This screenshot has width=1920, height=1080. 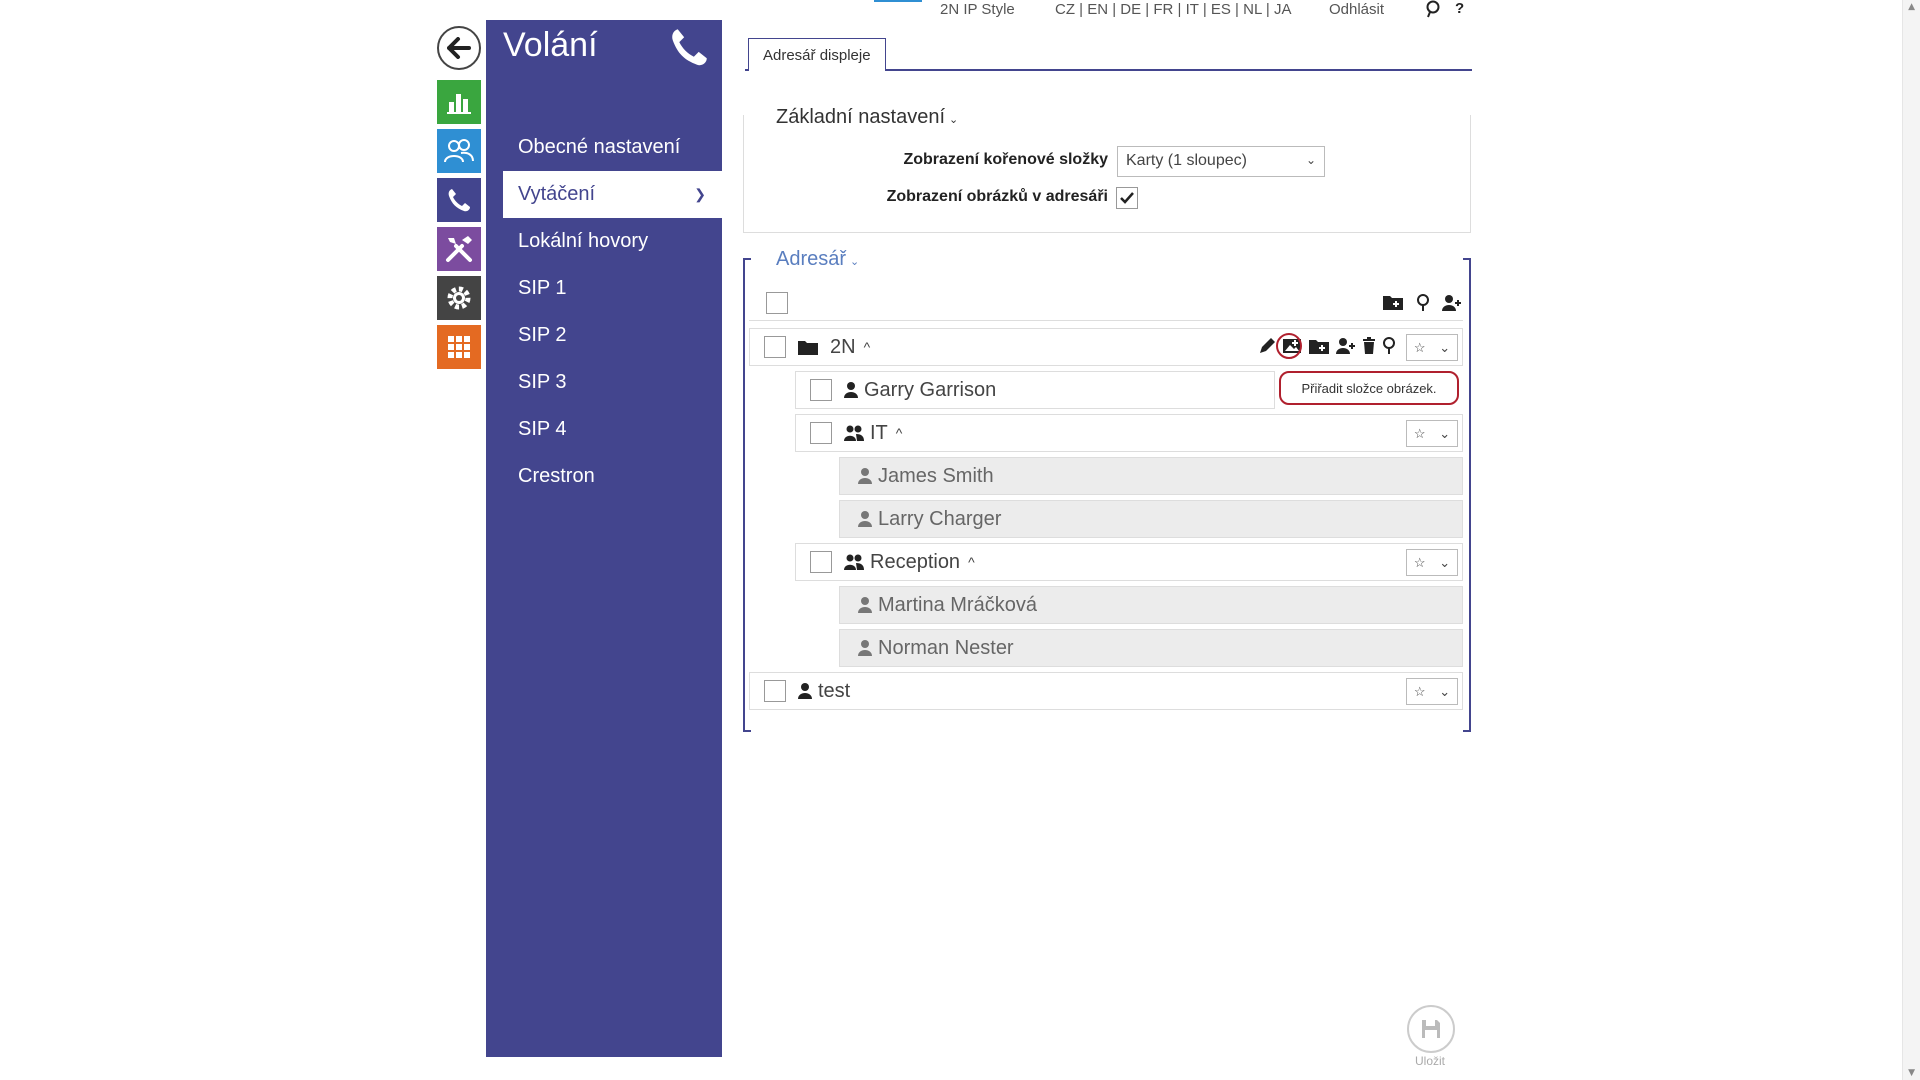 I want to click on checkmark-icon, so click(x=1127, y=198).